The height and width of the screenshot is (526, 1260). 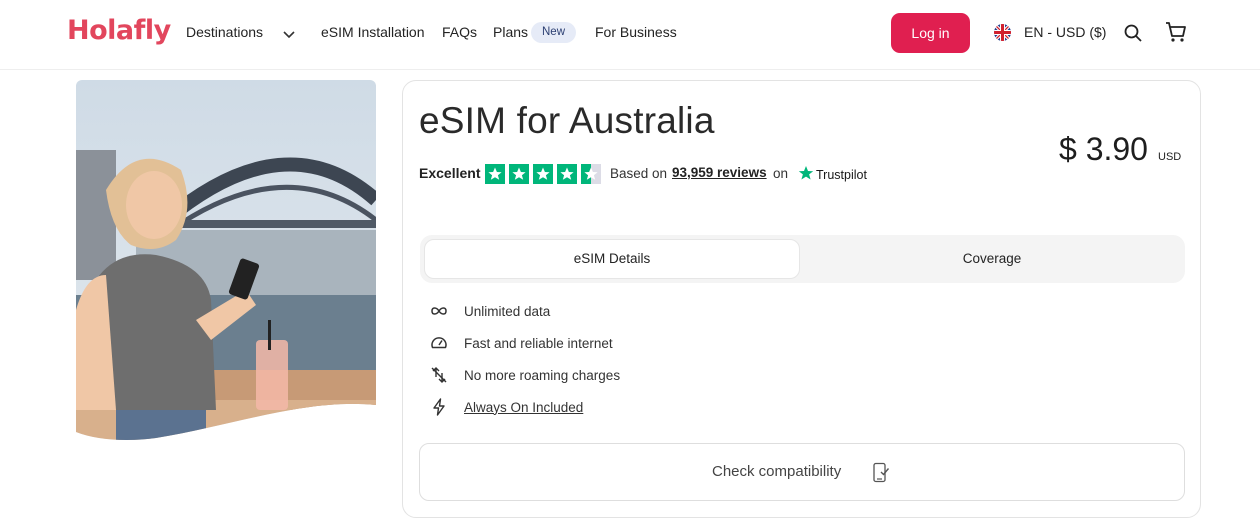 I want to click on nav-plans: Plans, so click(x=510, y=32).